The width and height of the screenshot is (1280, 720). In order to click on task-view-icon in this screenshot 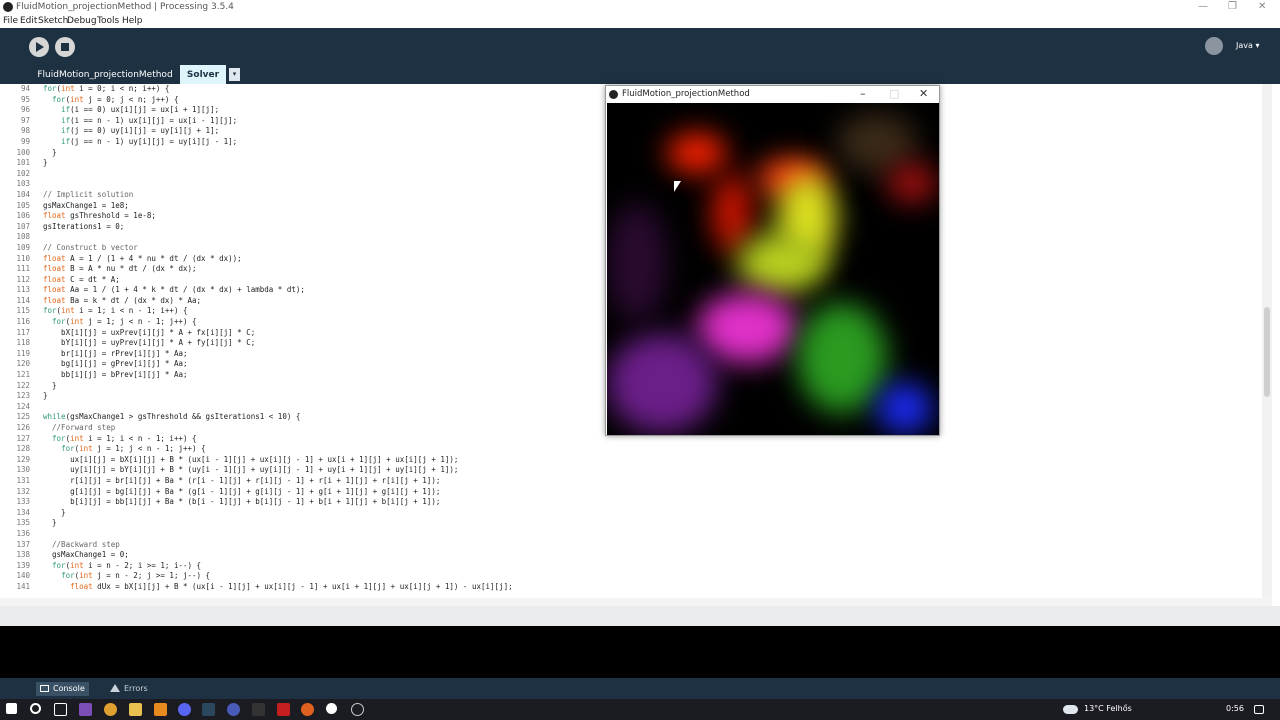, I will do `click(60, 709)`.